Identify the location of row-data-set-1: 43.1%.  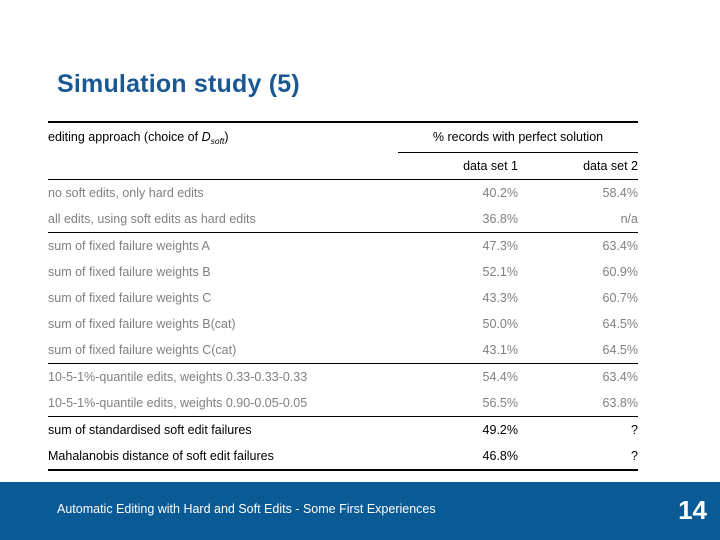
(458, 350).